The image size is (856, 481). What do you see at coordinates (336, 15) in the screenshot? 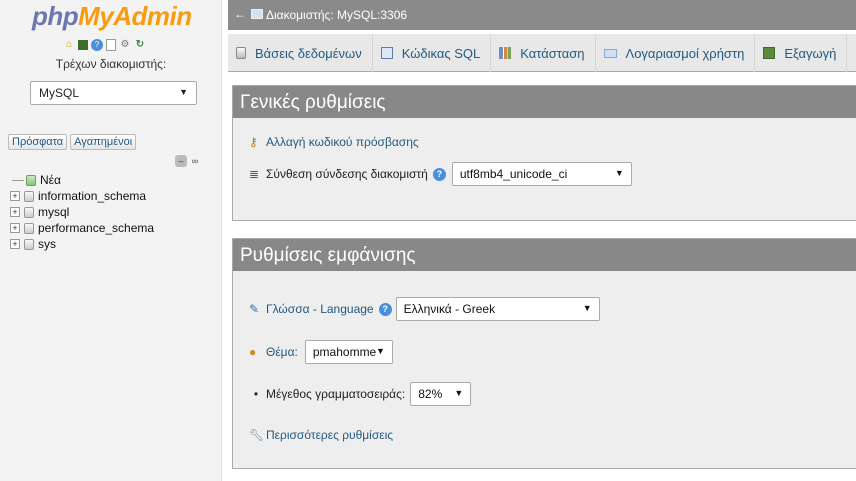
I see `breadcrumb-server: Διακομιστής: MySQL:3306` at bounding box center [336, 15].